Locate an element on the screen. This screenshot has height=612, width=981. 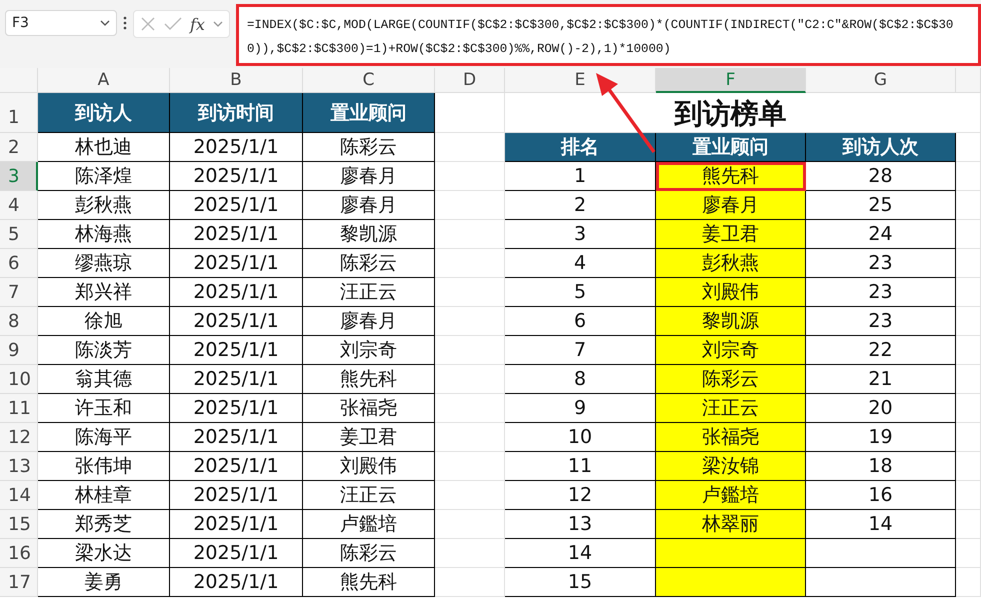
column-header: F is located at coordinates (731, 80).